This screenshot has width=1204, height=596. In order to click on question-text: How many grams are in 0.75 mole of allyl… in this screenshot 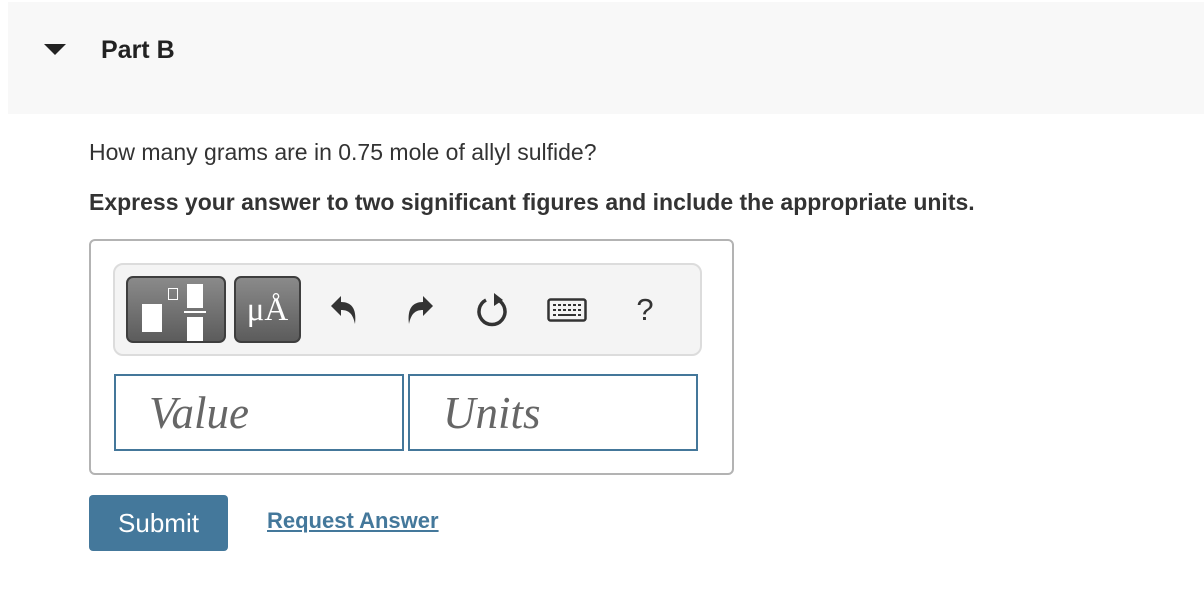, I will do `click(343, 152)`.